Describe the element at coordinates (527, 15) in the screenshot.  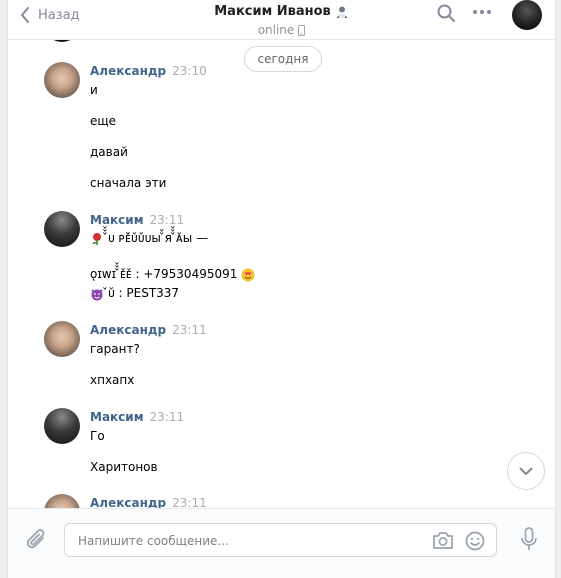
I see `contact-avatar` at that location.